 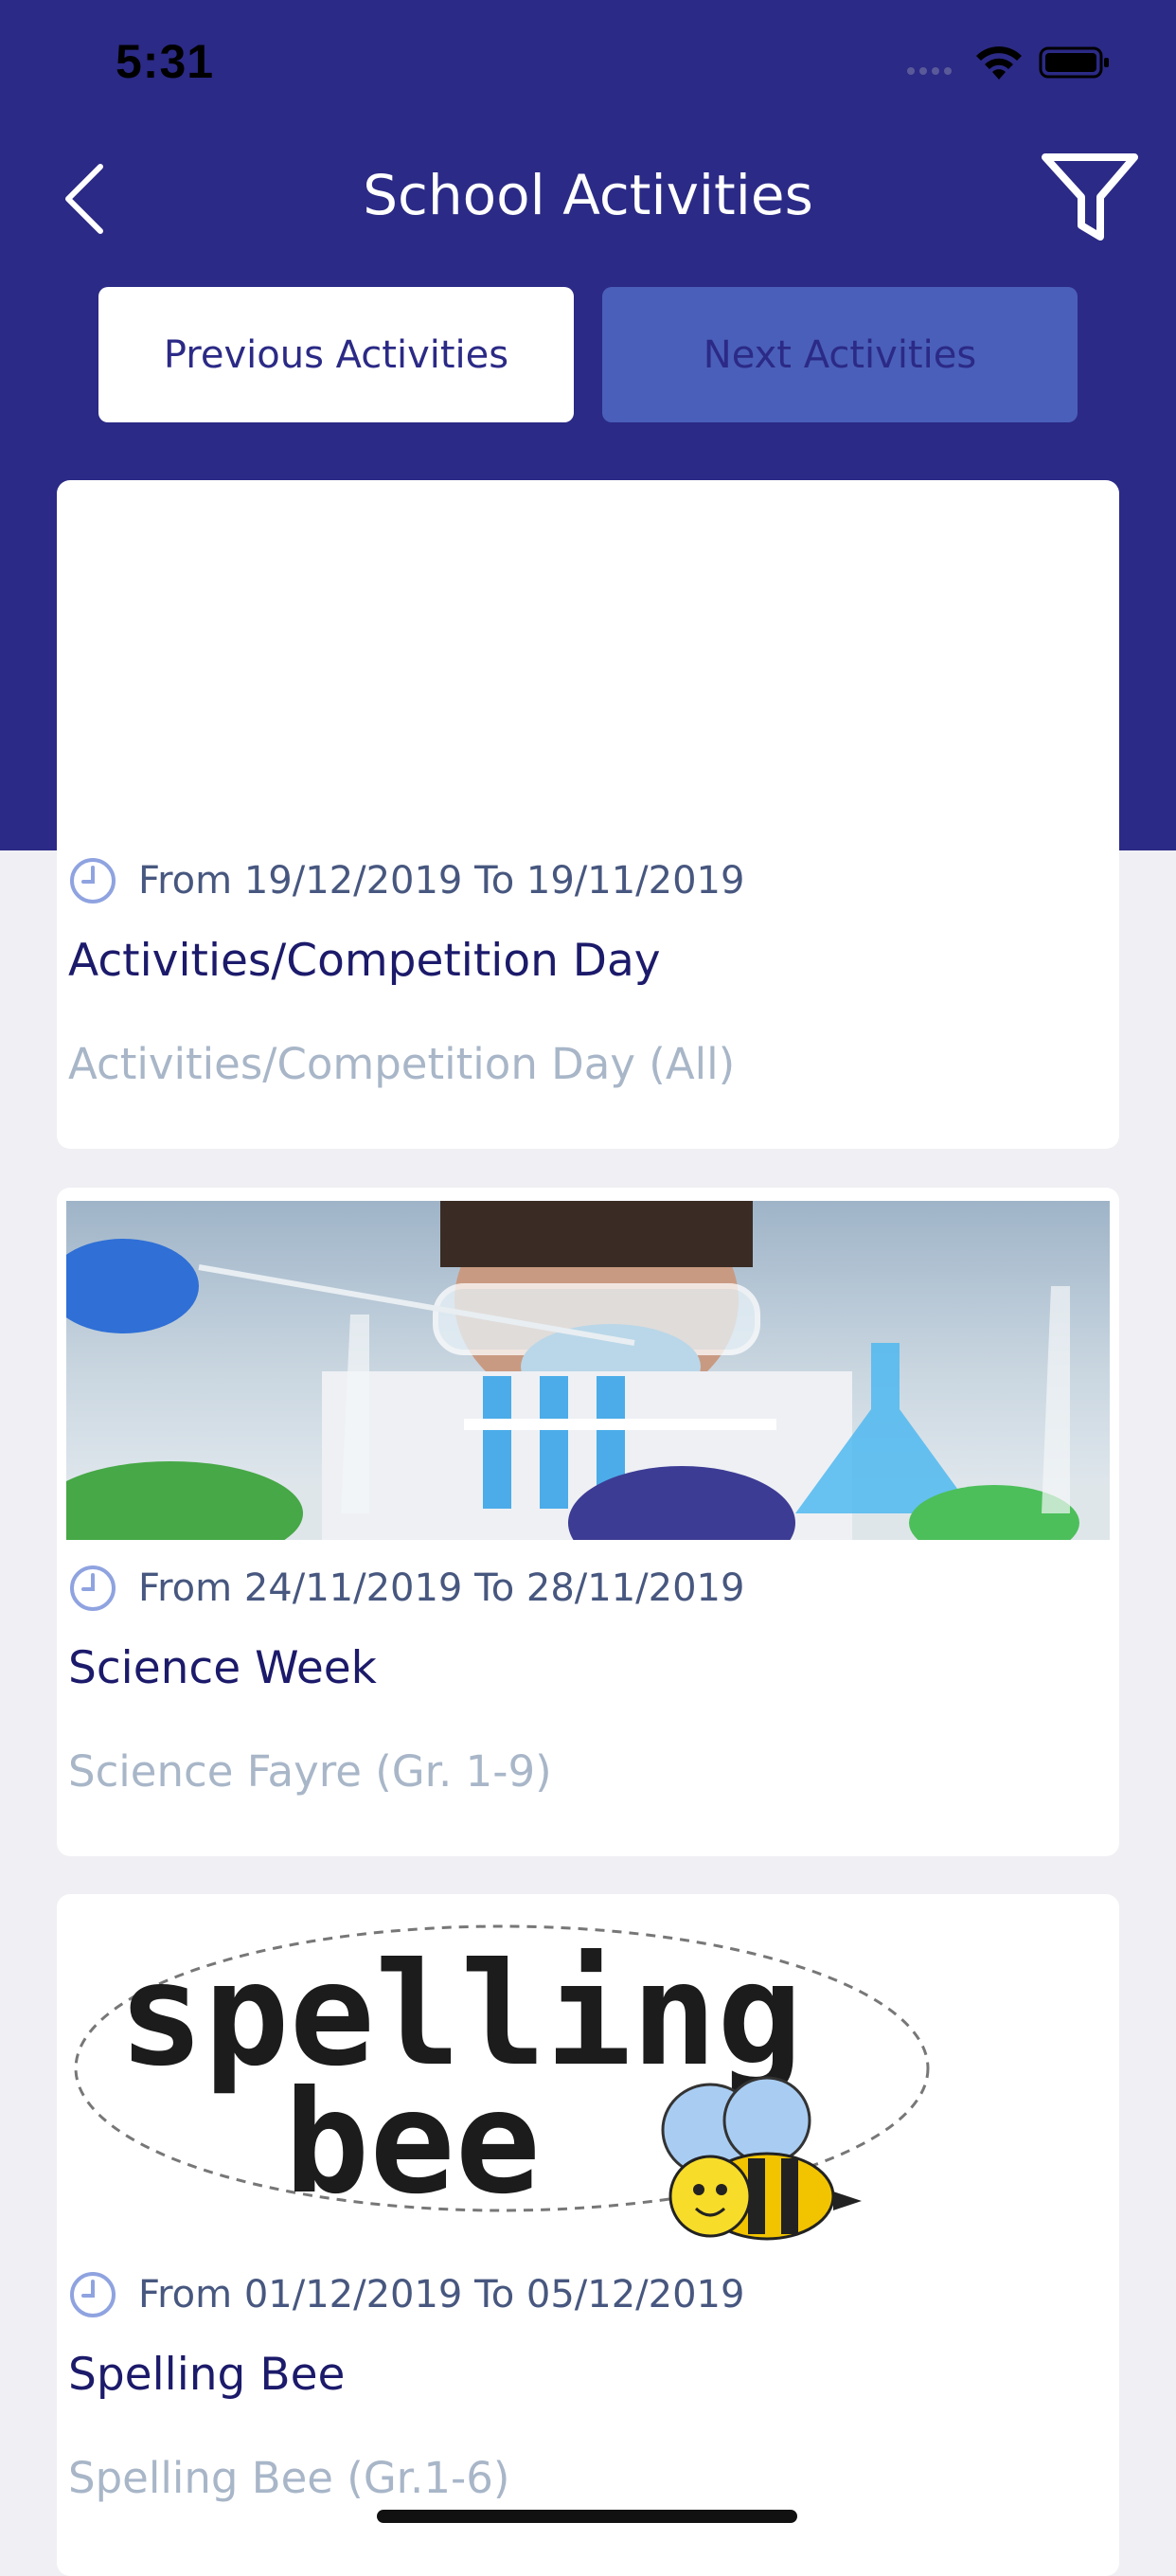 I want to click on battery-icon, so click(x=1074, y=62).